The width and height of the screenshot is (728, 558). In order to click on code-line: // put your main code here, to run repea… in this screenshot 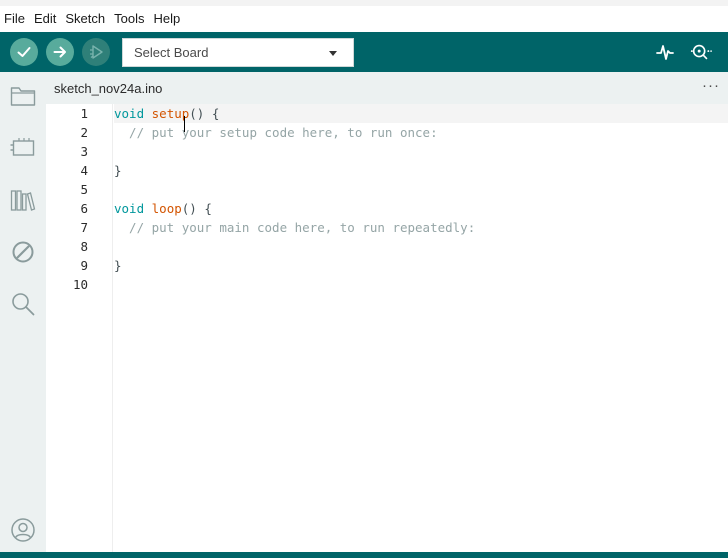, I will do `click(294, 227)`.